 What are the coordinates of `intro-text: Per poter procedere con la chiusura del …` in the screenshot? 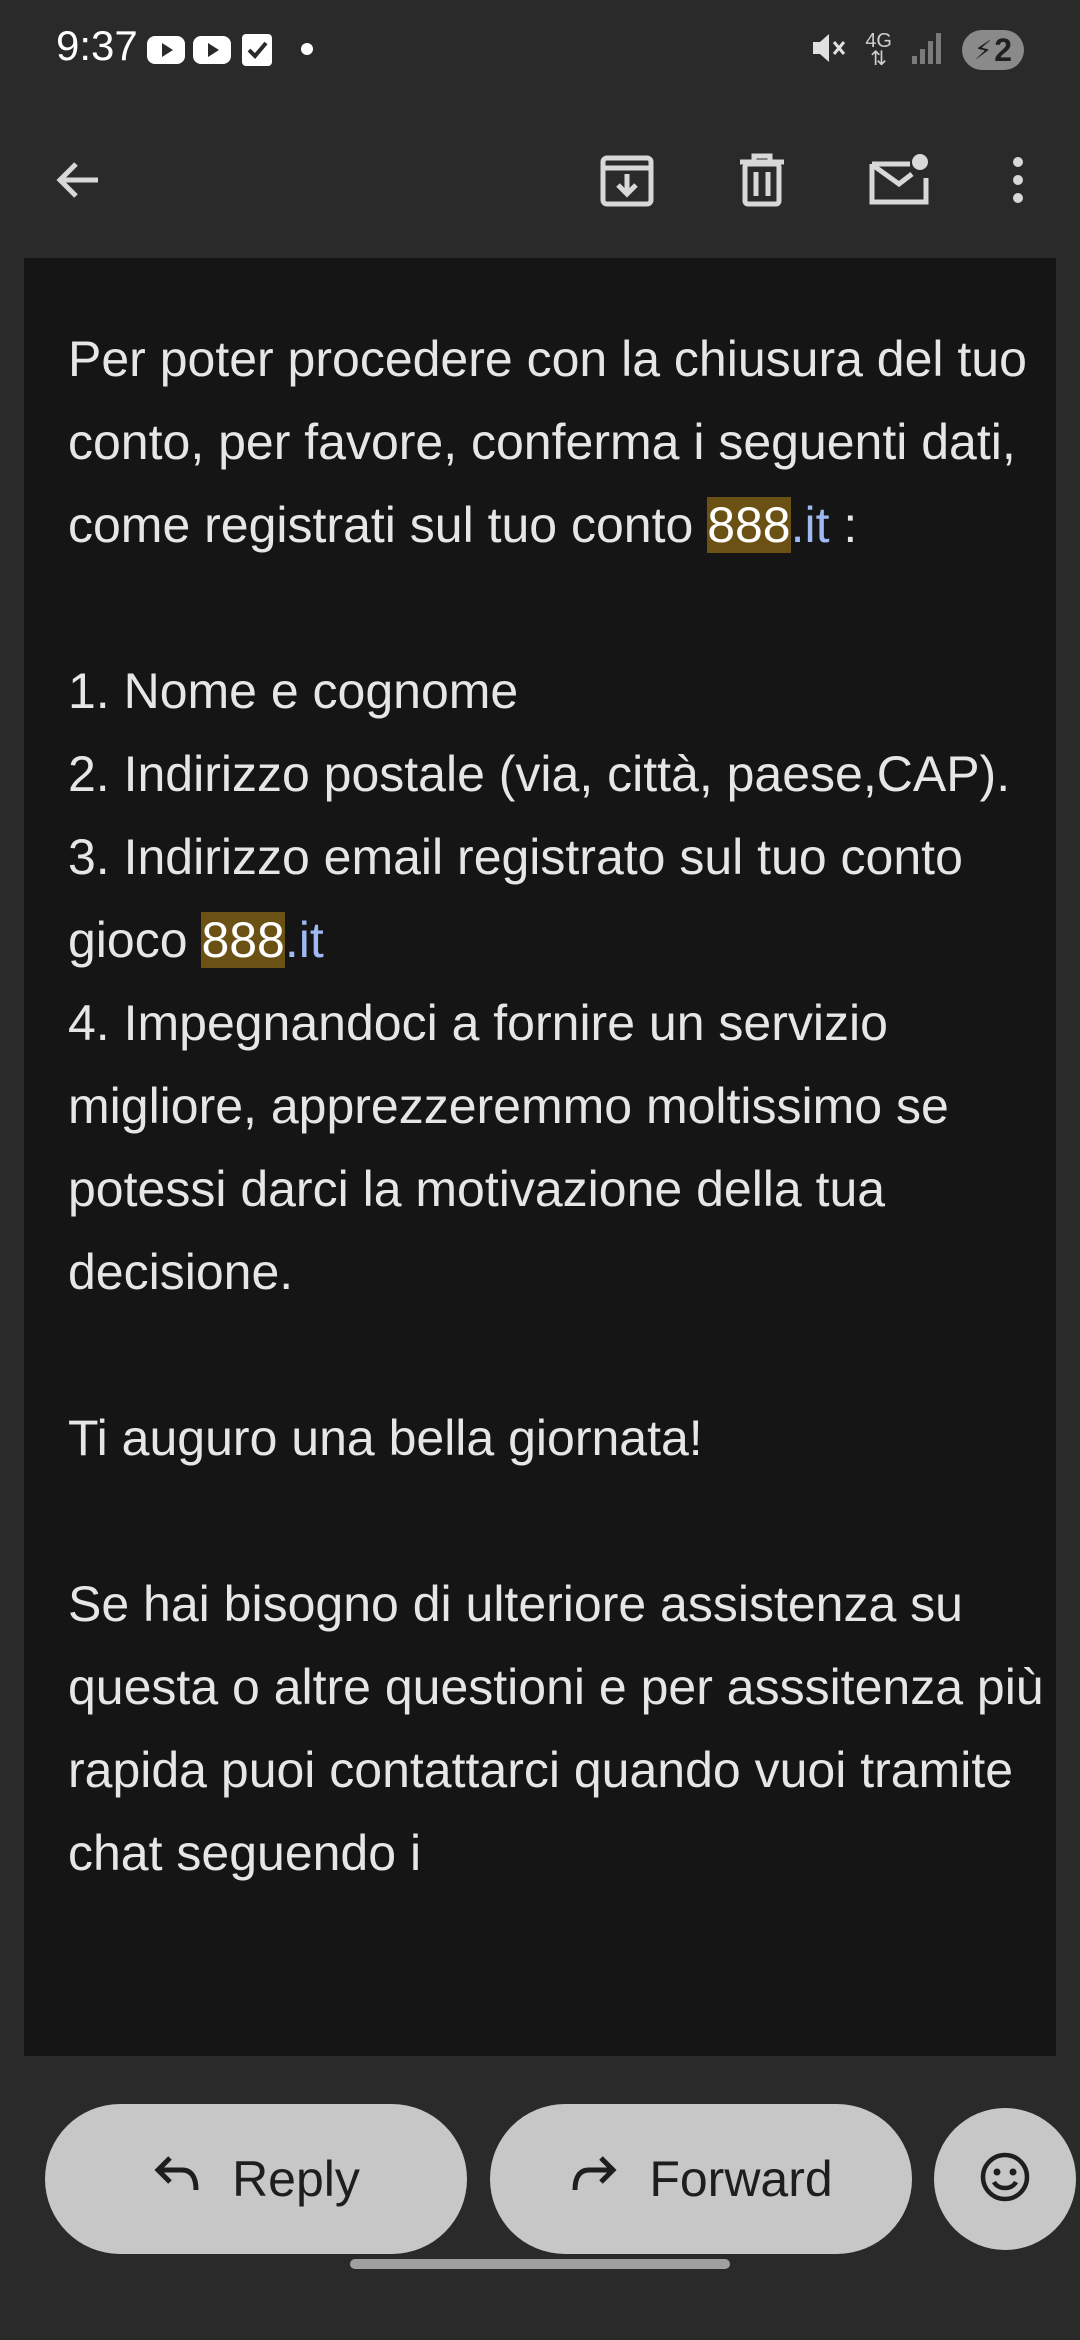 It's located at (547, 442).